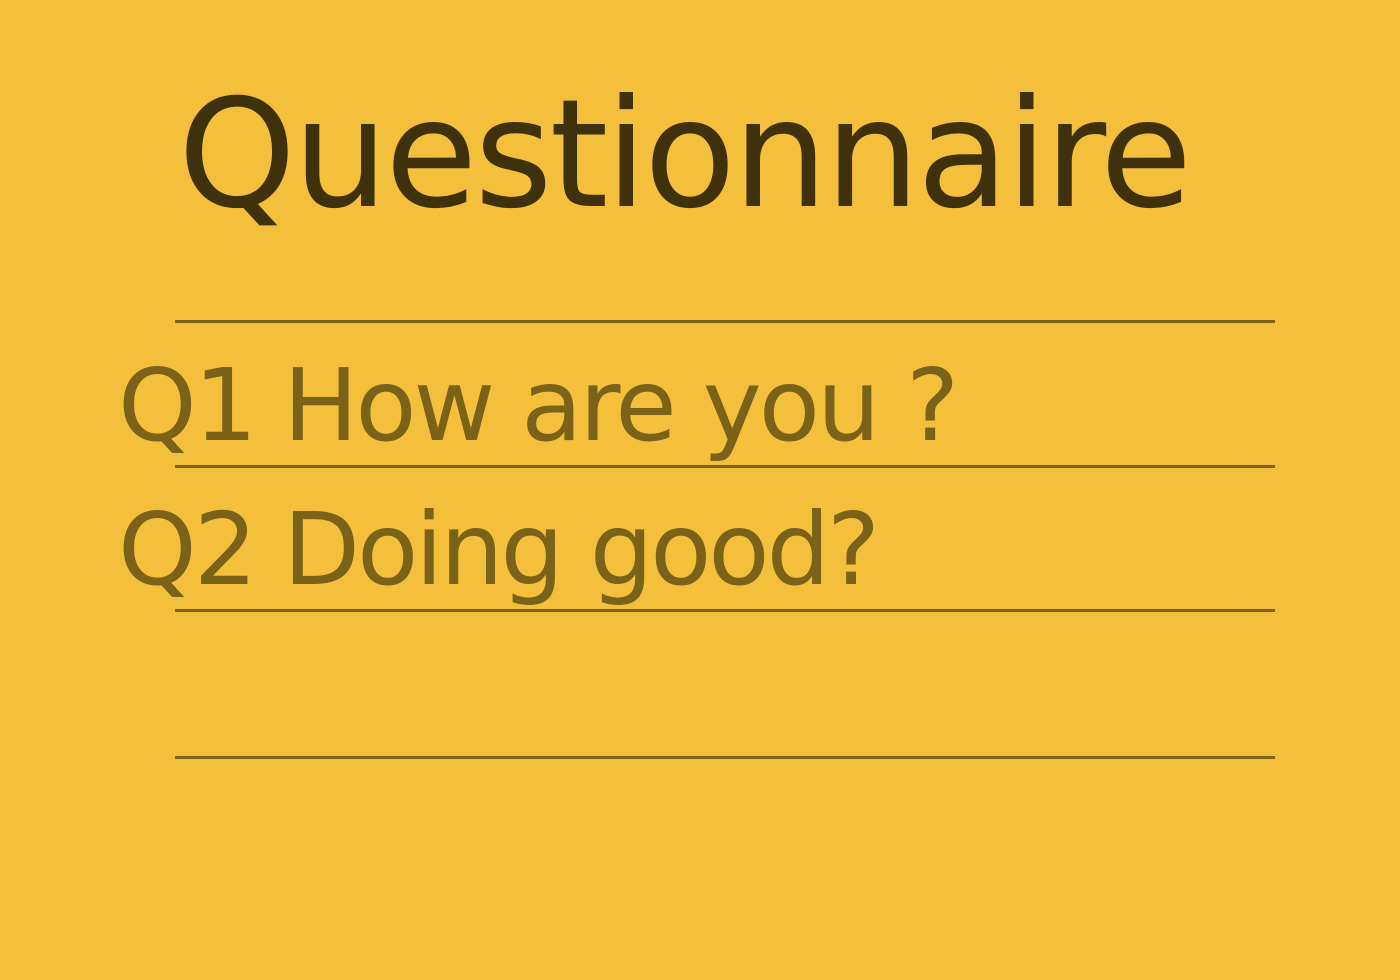 The width and height of the screenshot is (1400, 980). What do you see at coordinates (538, 406) in the screenshot?
I see `question-line-1: Q1 How are you ?` at bounding box center [538, 406].